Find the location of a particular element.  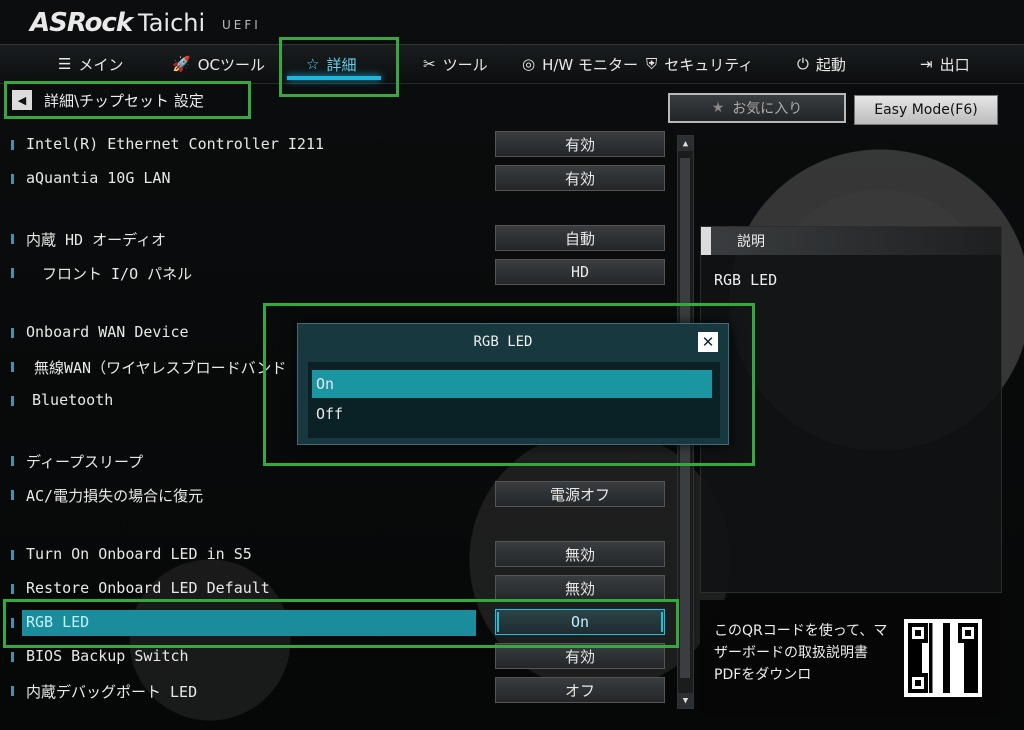

value-restore-led-default: 無効 is located at coordinates (580, 588).